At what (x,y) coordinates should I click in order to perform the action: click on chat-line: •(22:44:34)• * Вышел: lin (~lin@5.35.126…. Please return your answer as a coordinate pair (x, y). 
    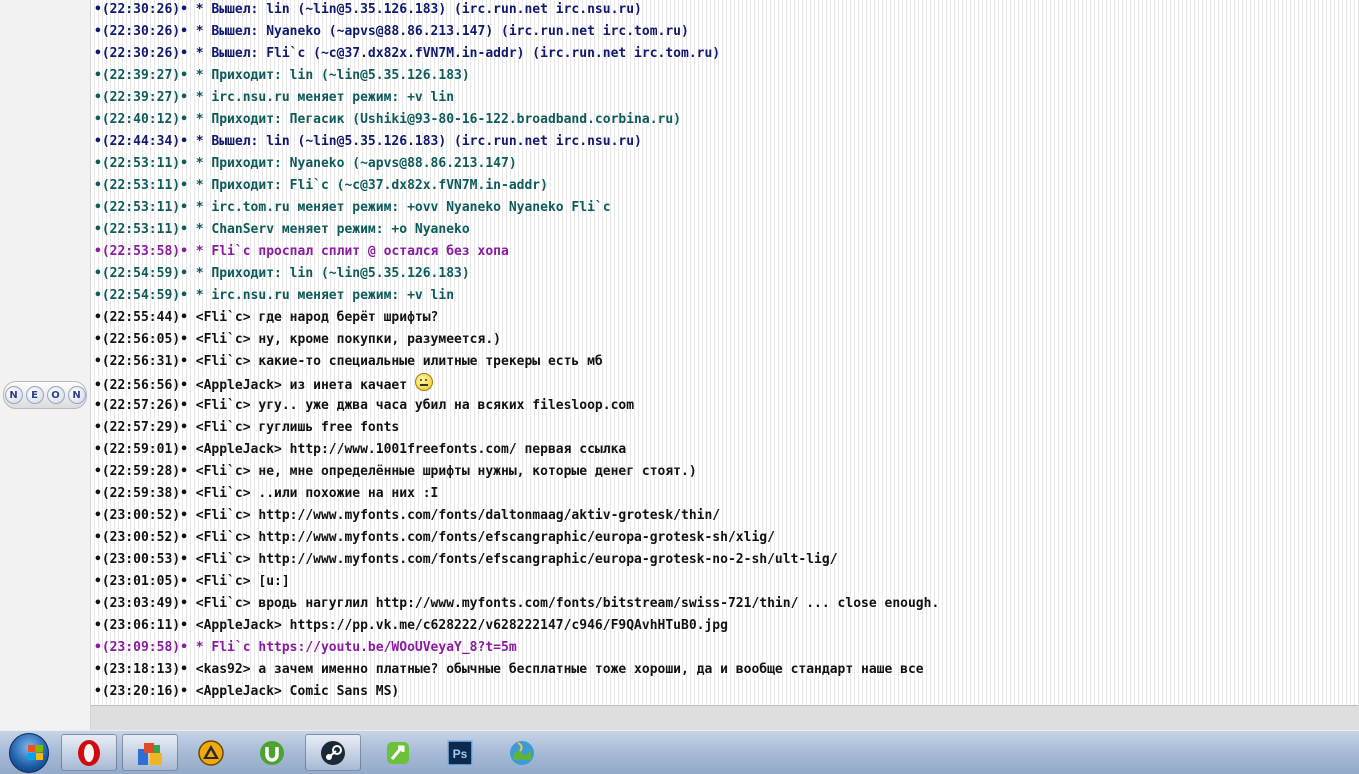
    Looking at the image, I should click on (368, 142).